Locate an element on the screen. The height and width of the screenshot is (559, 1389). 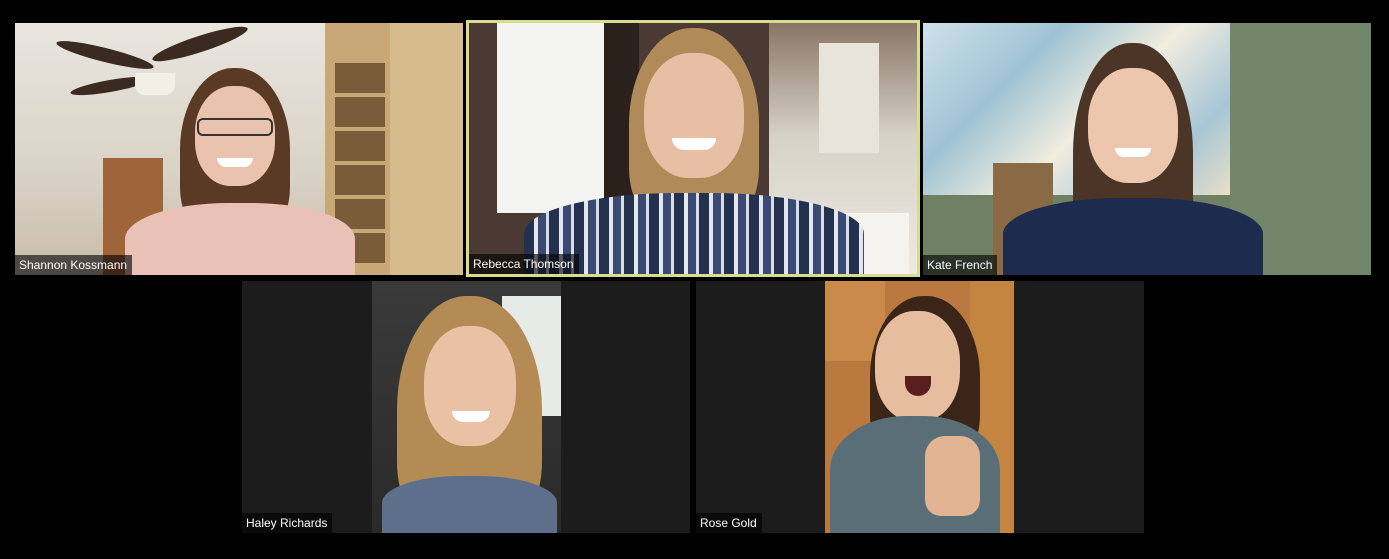
participant-name-label: Haley Richards is located at coordinates (287, 523).